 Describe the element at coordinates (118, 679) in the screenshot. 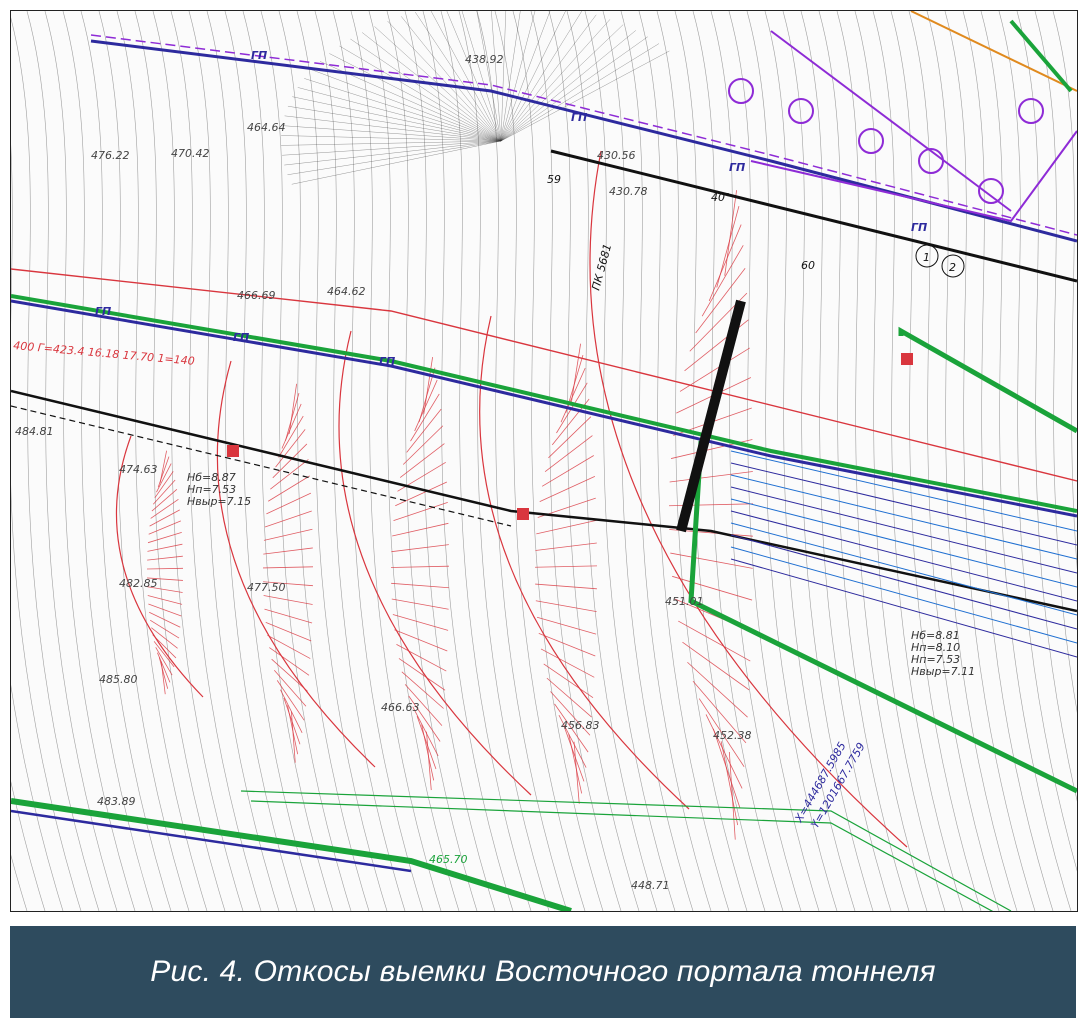

I see `elev-label-8: 485.80` at that location.